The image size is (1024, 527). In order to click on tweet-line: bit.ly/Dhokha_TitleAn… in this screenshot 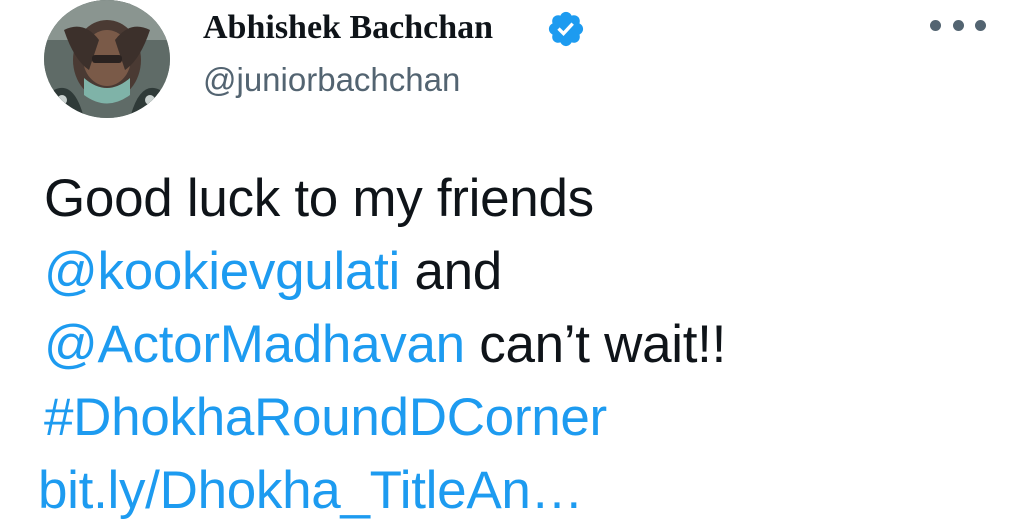, I will do `click(521, 490)`.